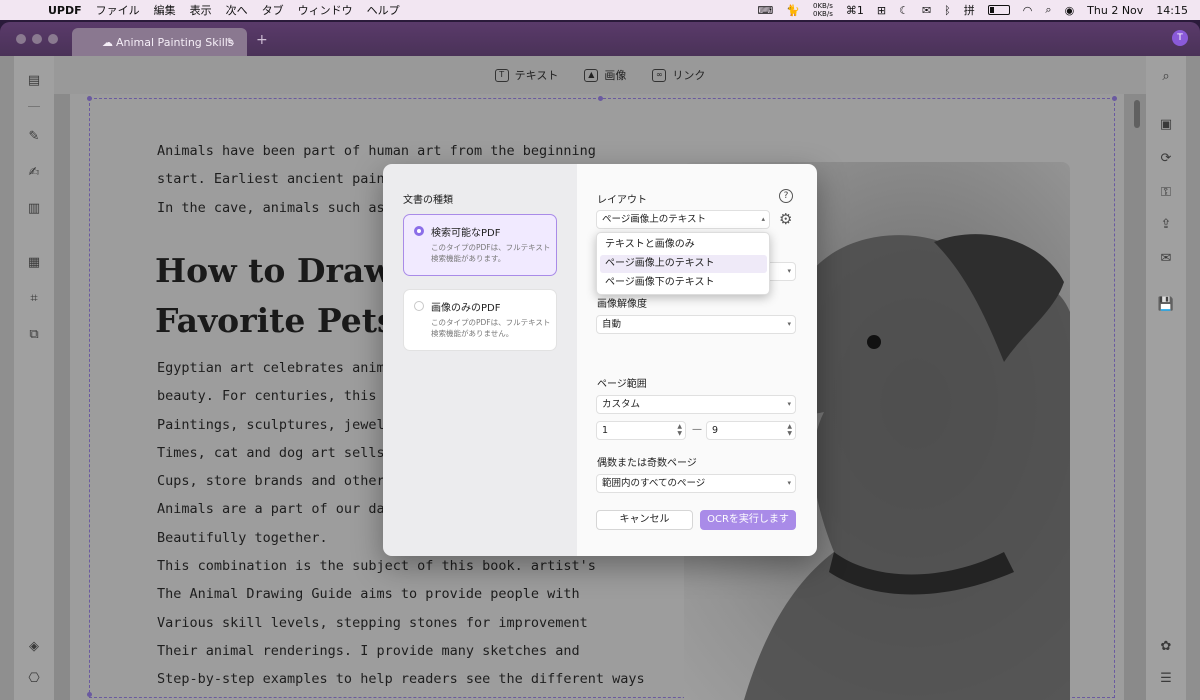 The image size is (1200, 700). What do you see at coordinates (273, 10) in the screenshot?
I see `menu-tab: タブ` at bounding box center [273, 10].